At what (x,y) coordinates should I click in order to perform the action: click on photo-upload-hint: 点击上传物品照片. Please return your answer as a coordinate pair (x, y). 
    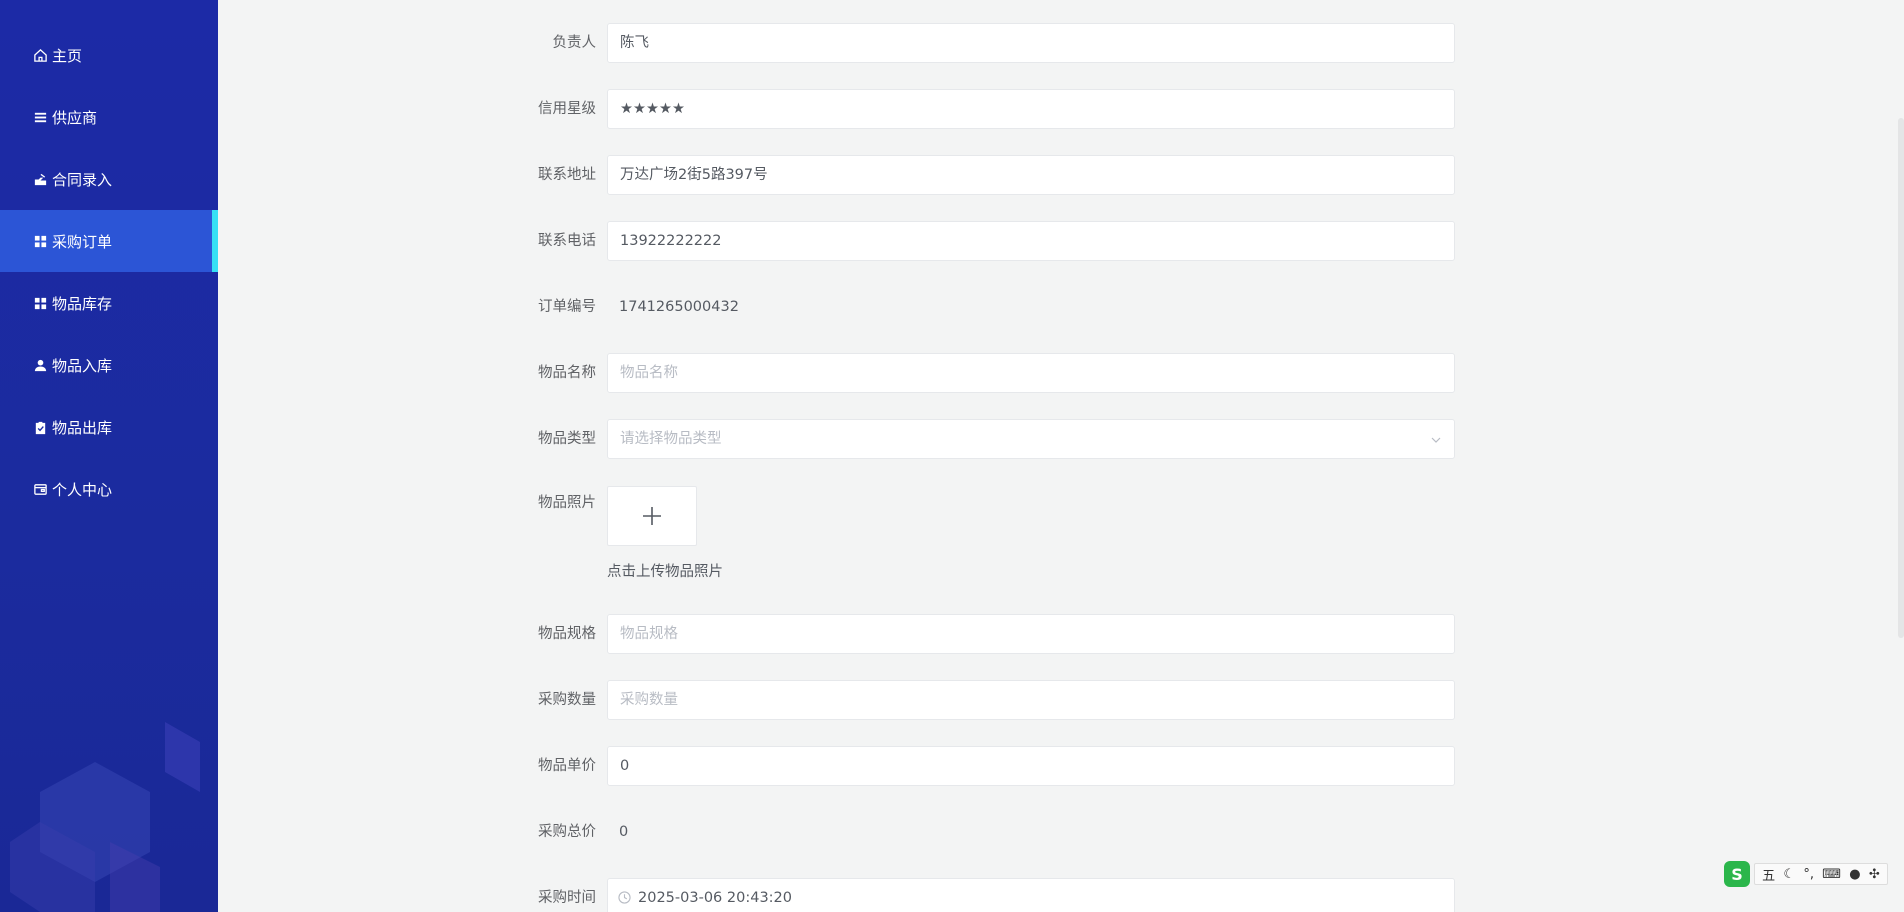
    Looking at the image, I should click on (665, 572).